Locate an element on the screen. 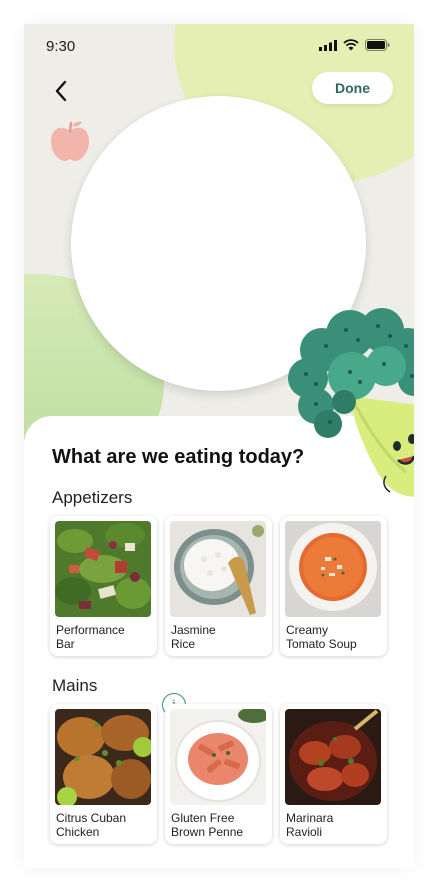 The height and width of the screenshot is (892, 438). food-card-label: Creamy Tomato Soup is located at coordinates (321, 637).